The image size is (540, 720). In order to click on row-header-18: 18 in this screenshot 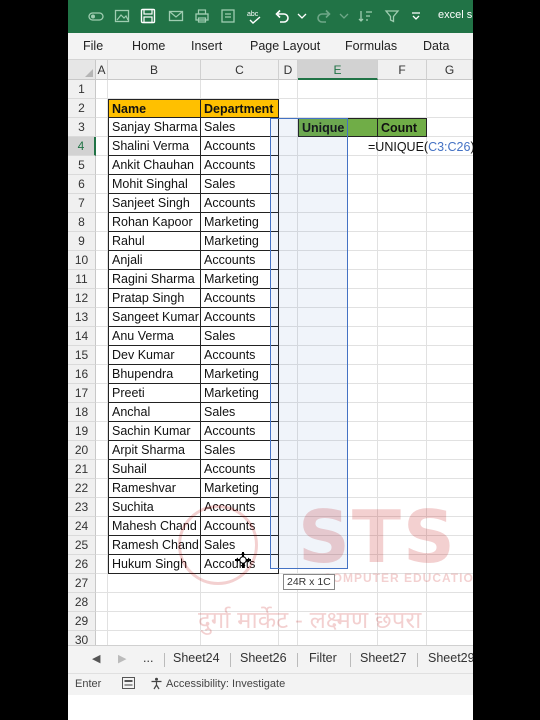, I will do `click(82, 412)`.